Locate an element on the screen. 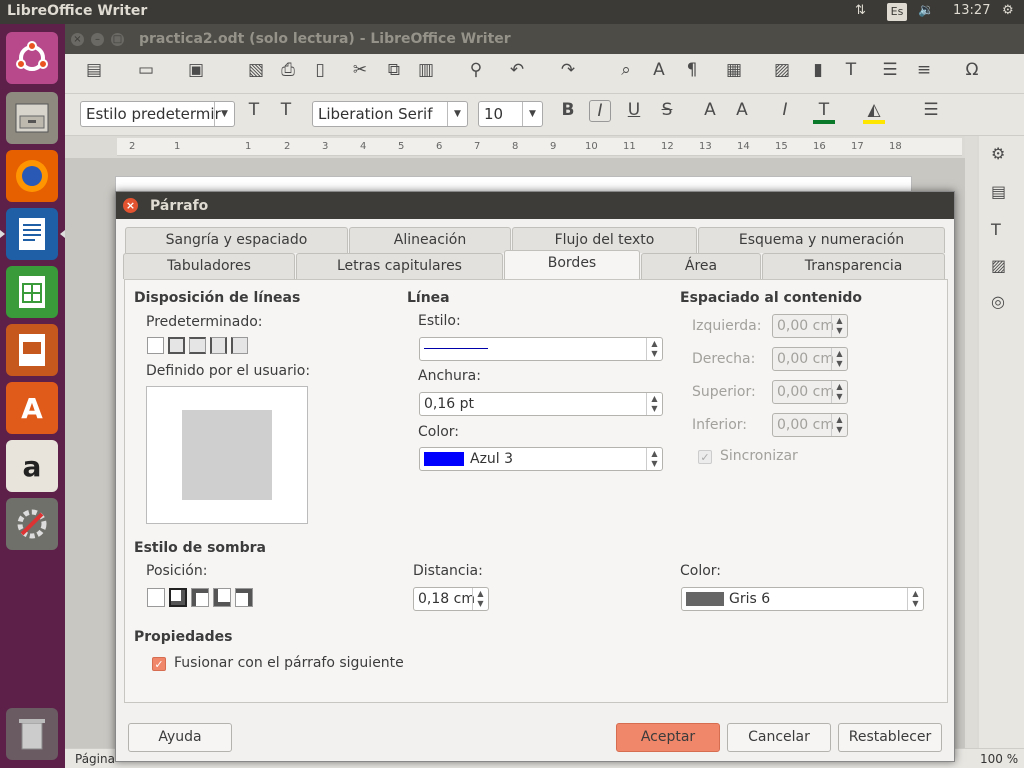 The image size is (1024, 768). gear-icon: ⚙ is located at coordinates (1008, 10).